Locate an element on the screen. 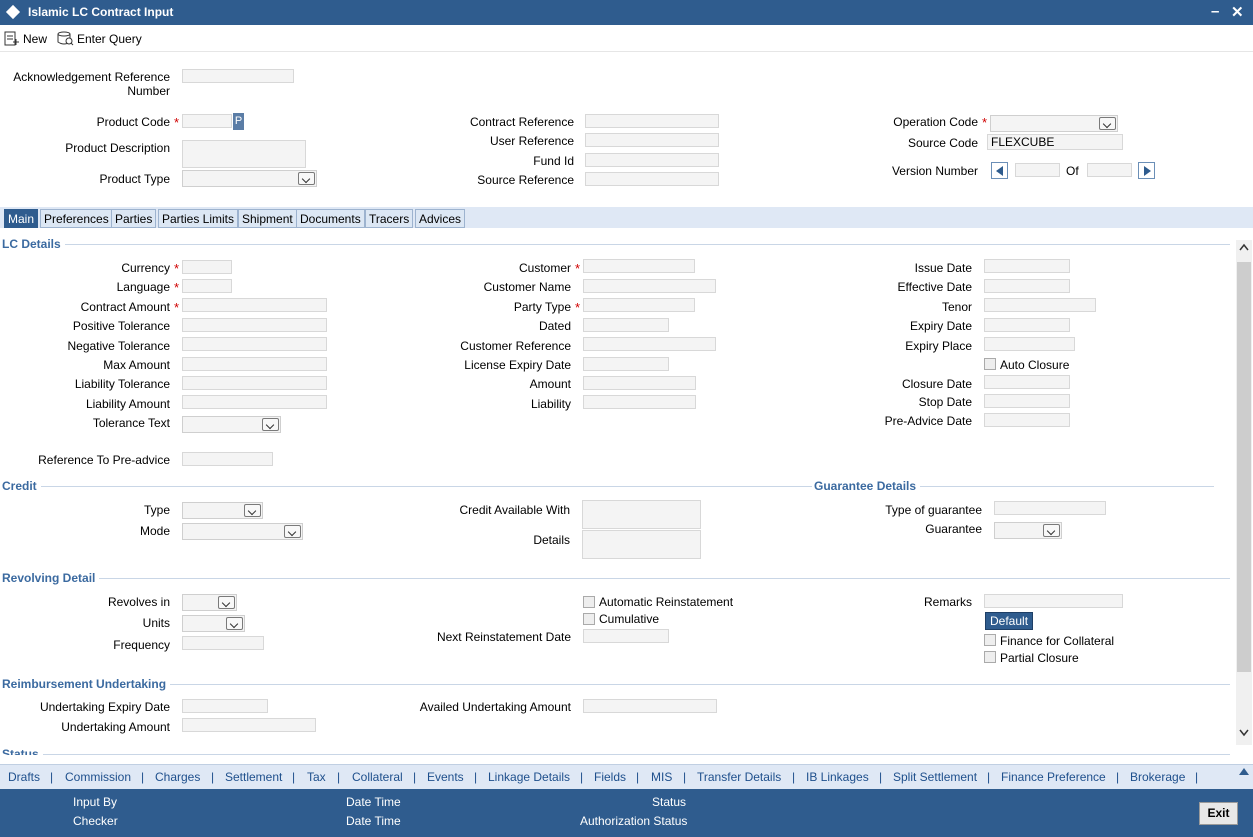 The image size is (1253, 837). tab-parties-limits: Parties Limits is located at coordinates (198, 218).